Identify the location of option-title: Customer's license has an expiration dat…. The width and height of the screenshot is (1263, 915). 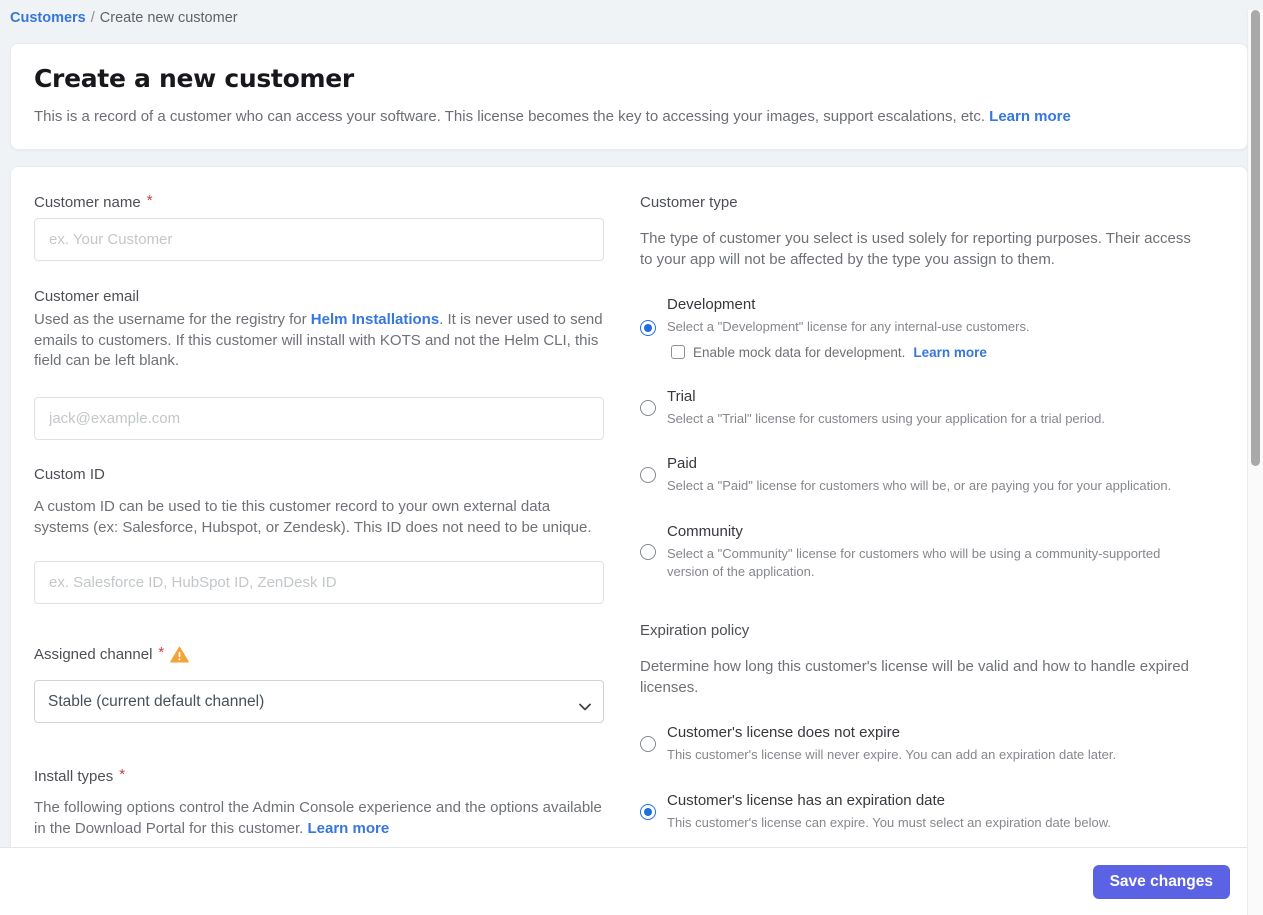
(806, 801).